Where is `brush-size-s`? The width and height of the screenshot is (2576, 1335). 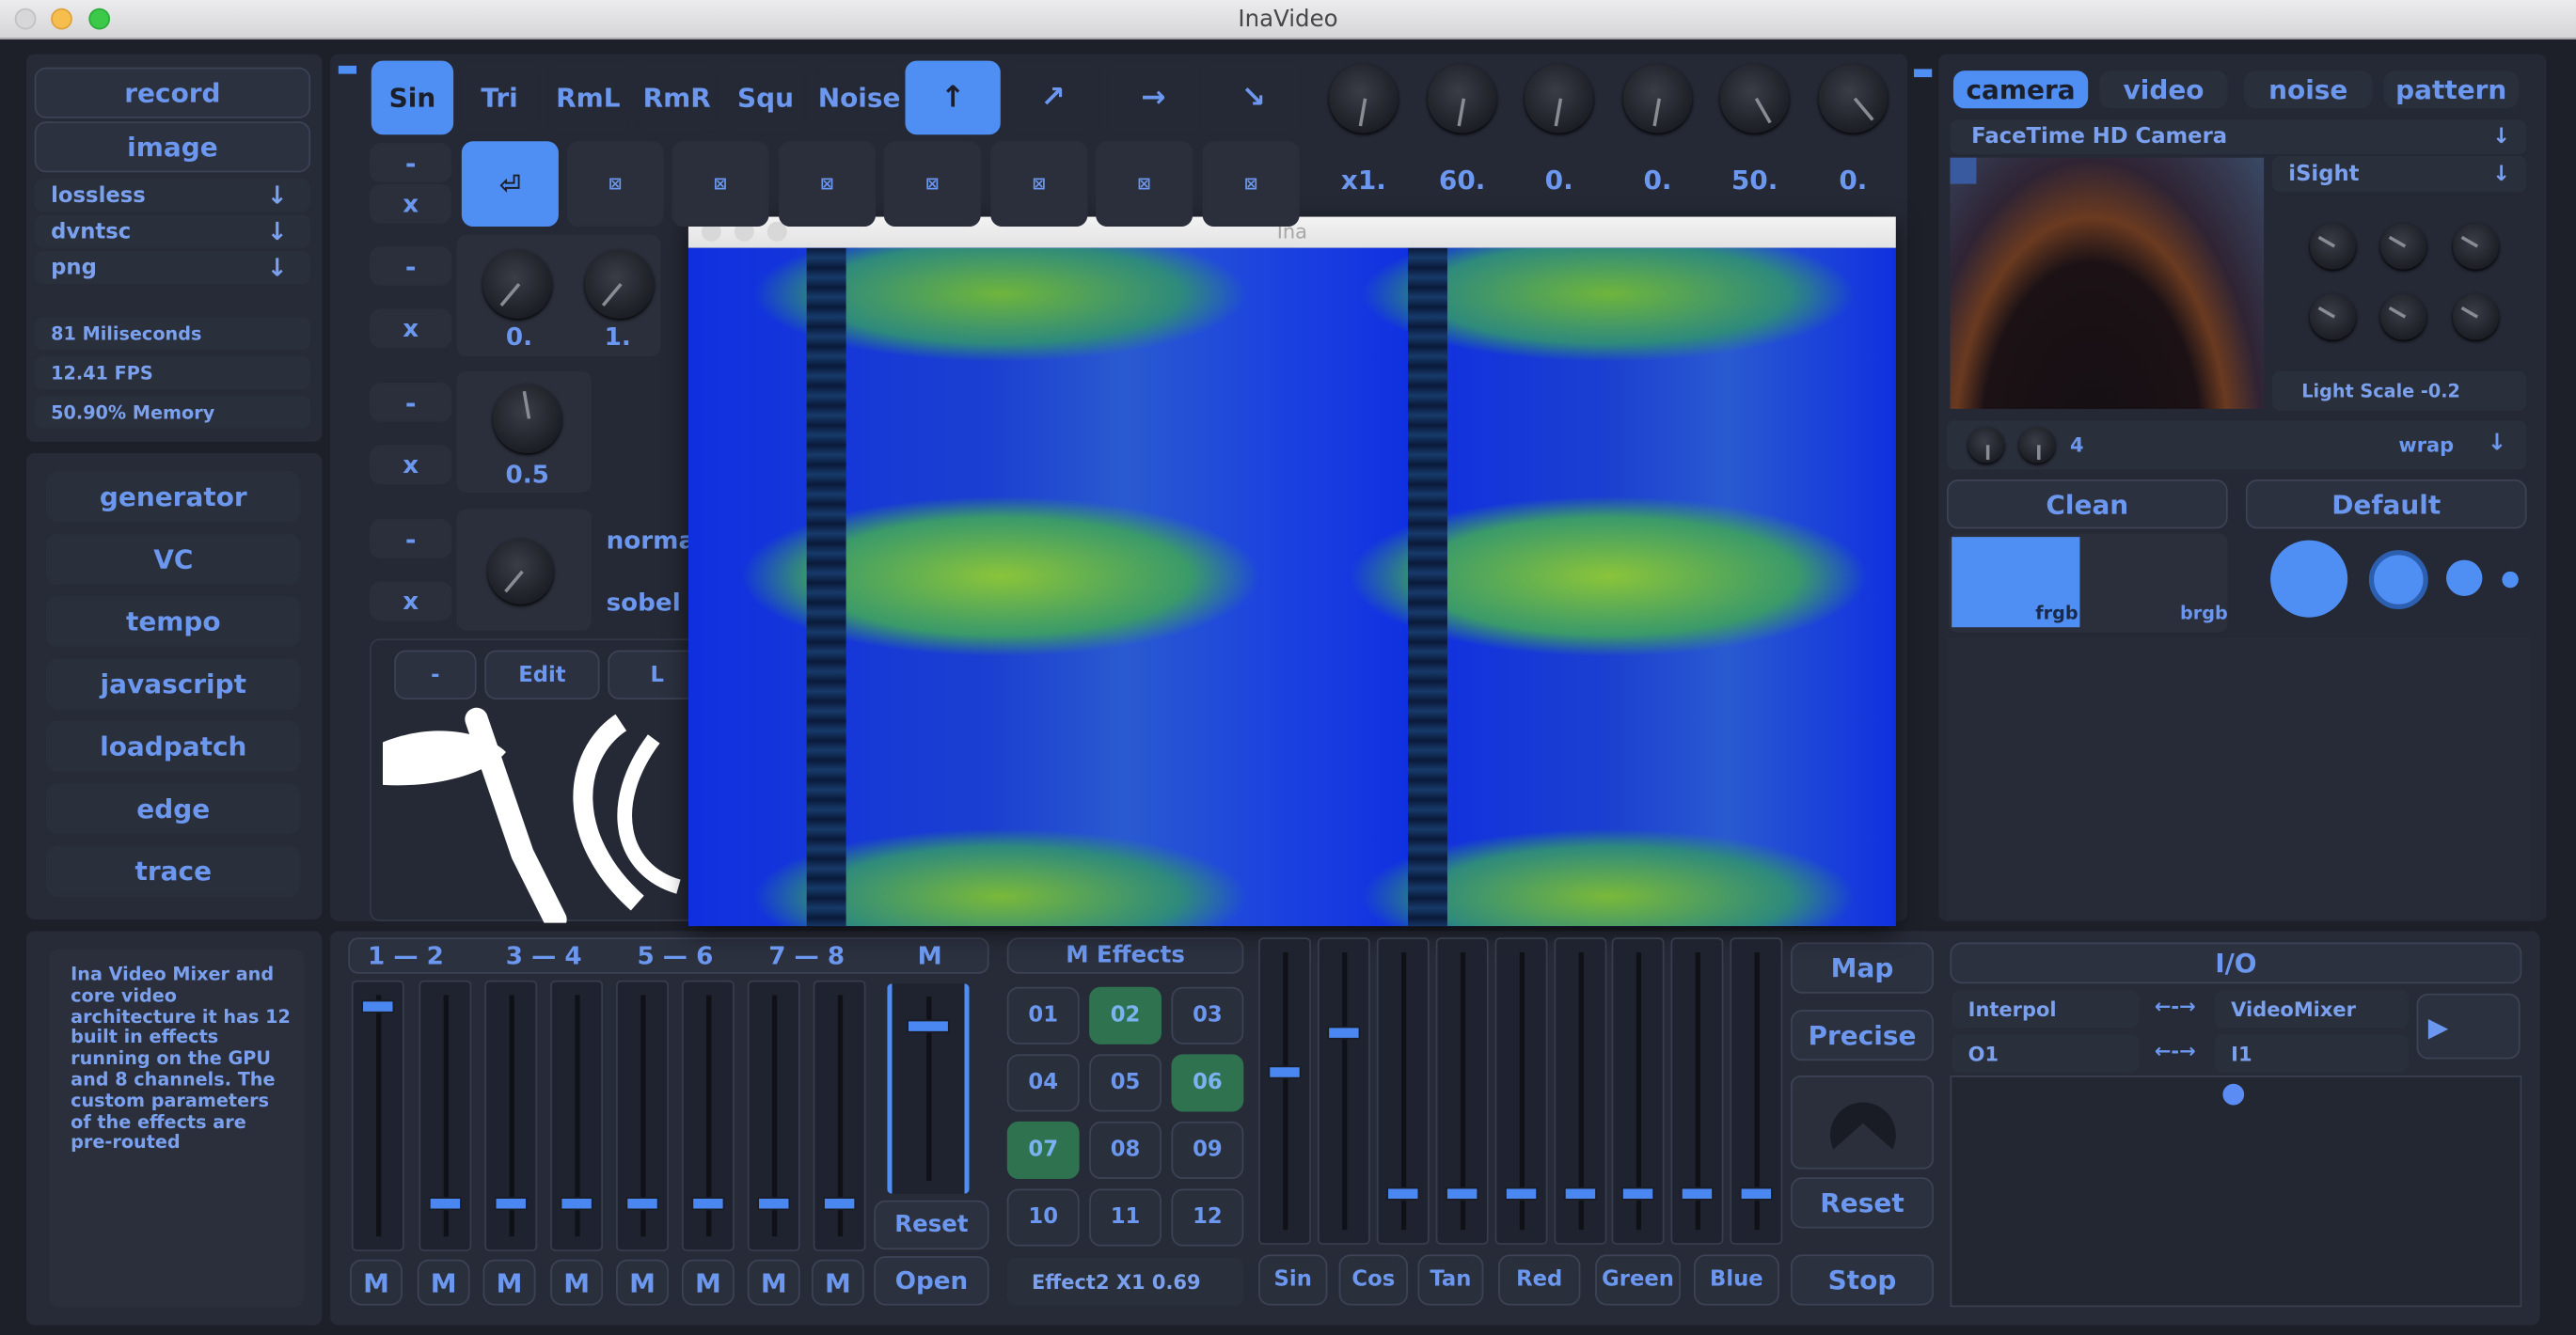
brush-size-s is located at coordinates (2510, 580).